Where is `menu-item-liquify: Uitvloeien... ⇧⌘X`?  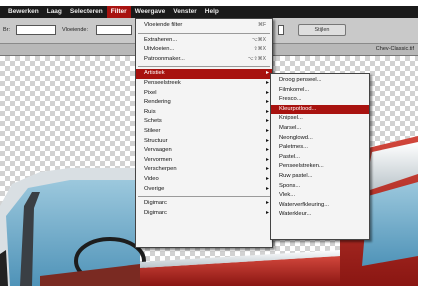
menu-item-liquify: Uitvloeien... ⇧⌘X is located at coordinates (204, 50).